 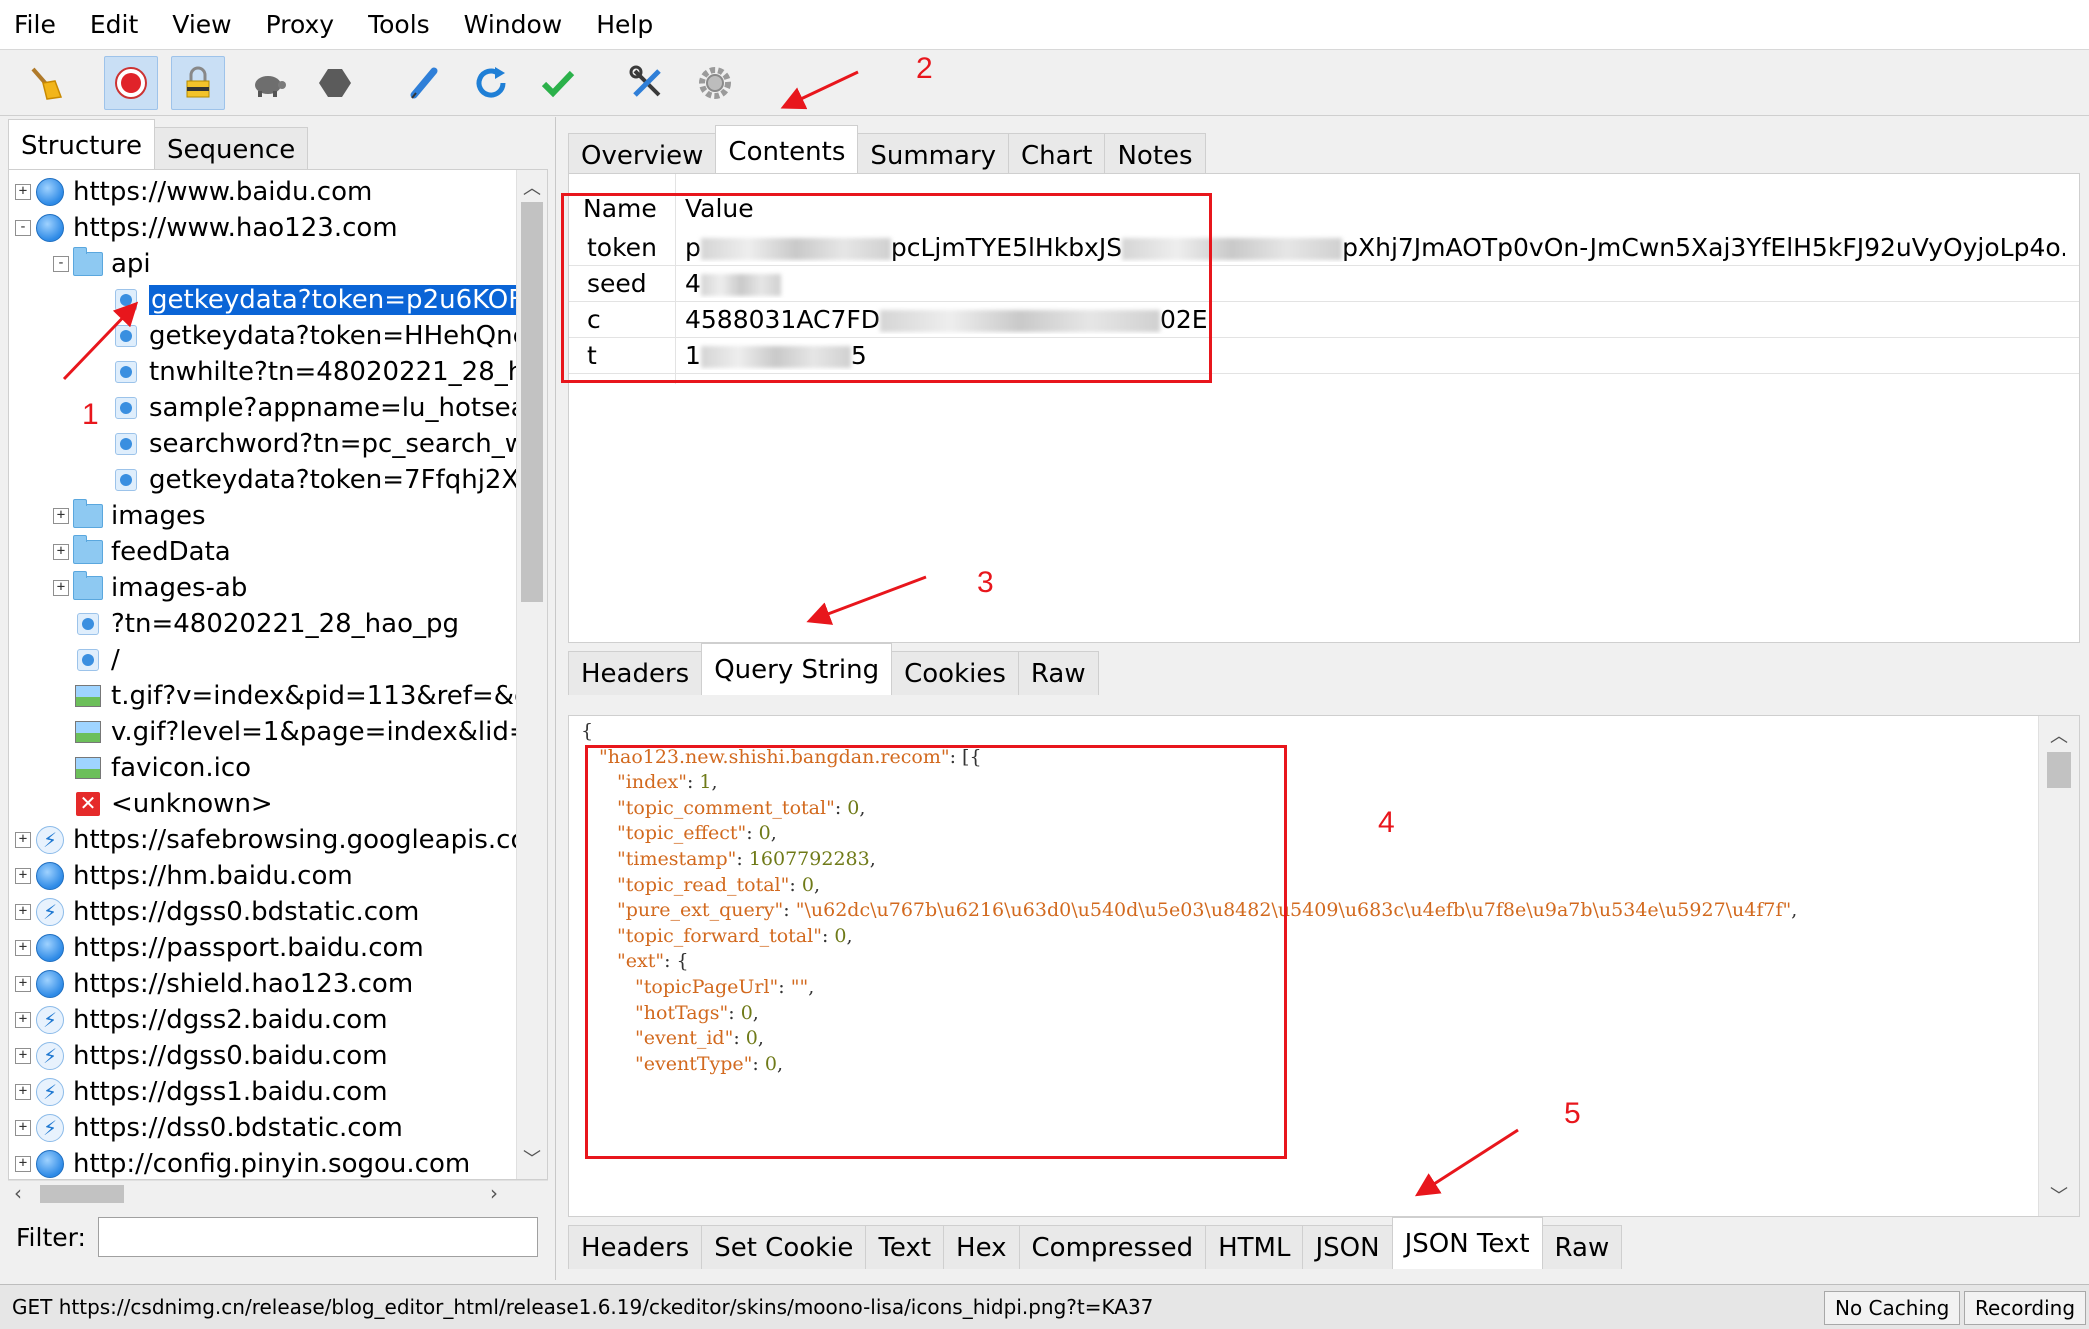 I want to click on json-scroll-up-icon: ︿, so click(x=2059, y=735).